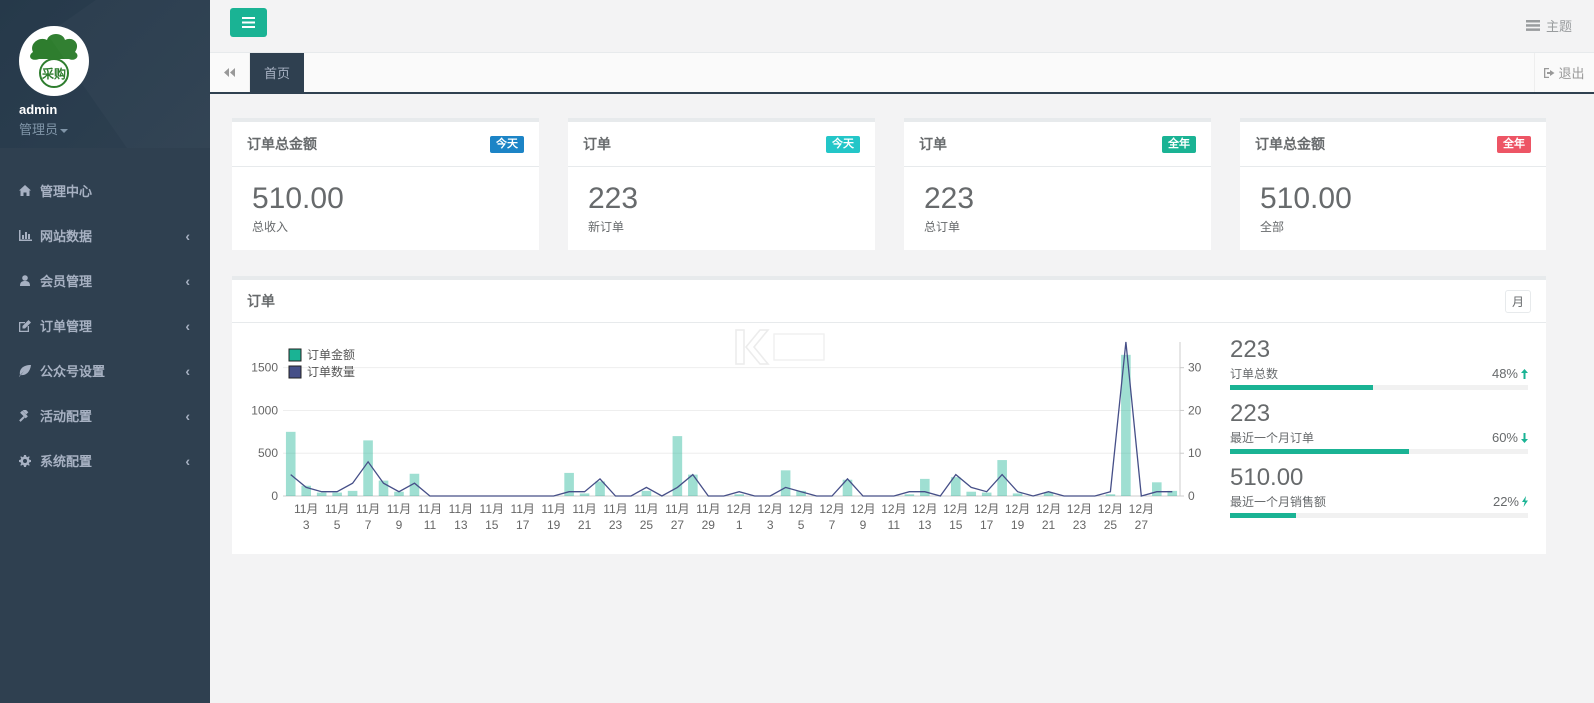 The height and width of the screenshot is (703, 1594). What do you see at coordinates (66, 416) in the screenshot?
I see `sidebar-item-label: 活动配置` at bounding box center [66, 416].